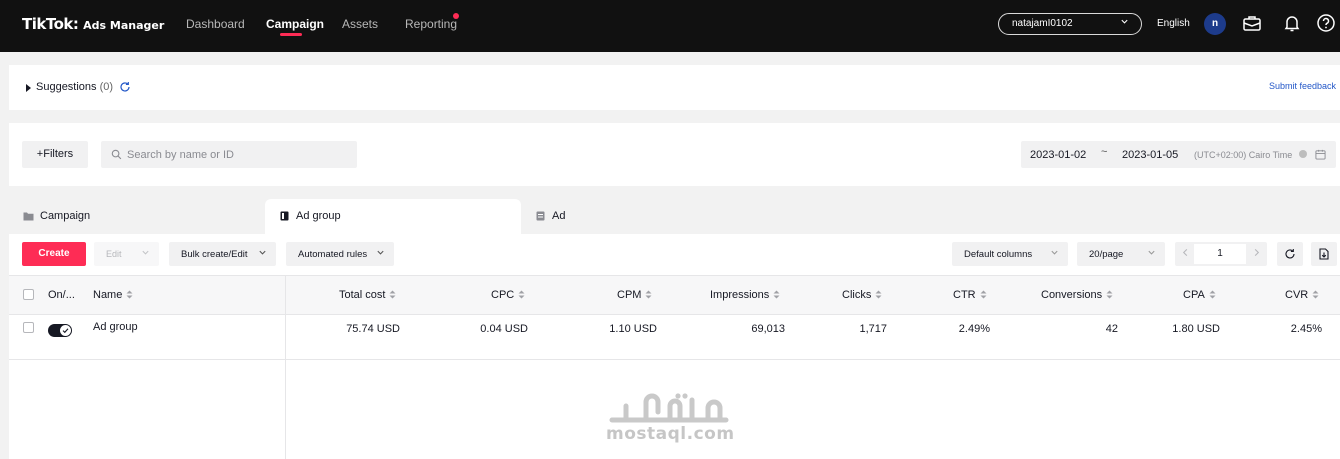 The image size is (1340, 459). What do you see at coordinates (740, 295) in the screenshot?
I see `column-header-impressions-label: Impressions` at bounding box center [740, 295].